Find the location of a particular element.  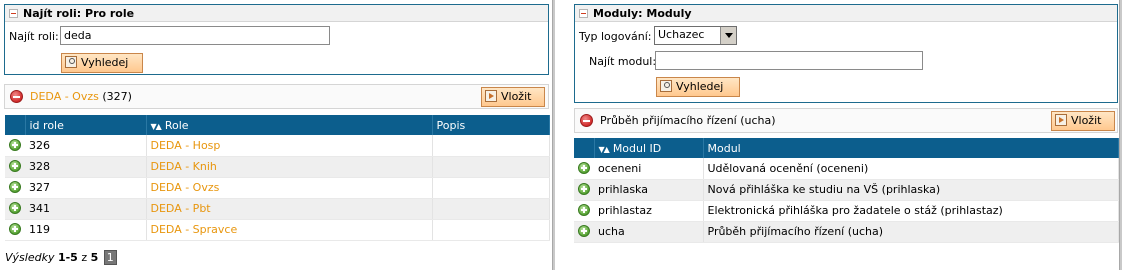

panel-divider is located at coordinates (553, 135).